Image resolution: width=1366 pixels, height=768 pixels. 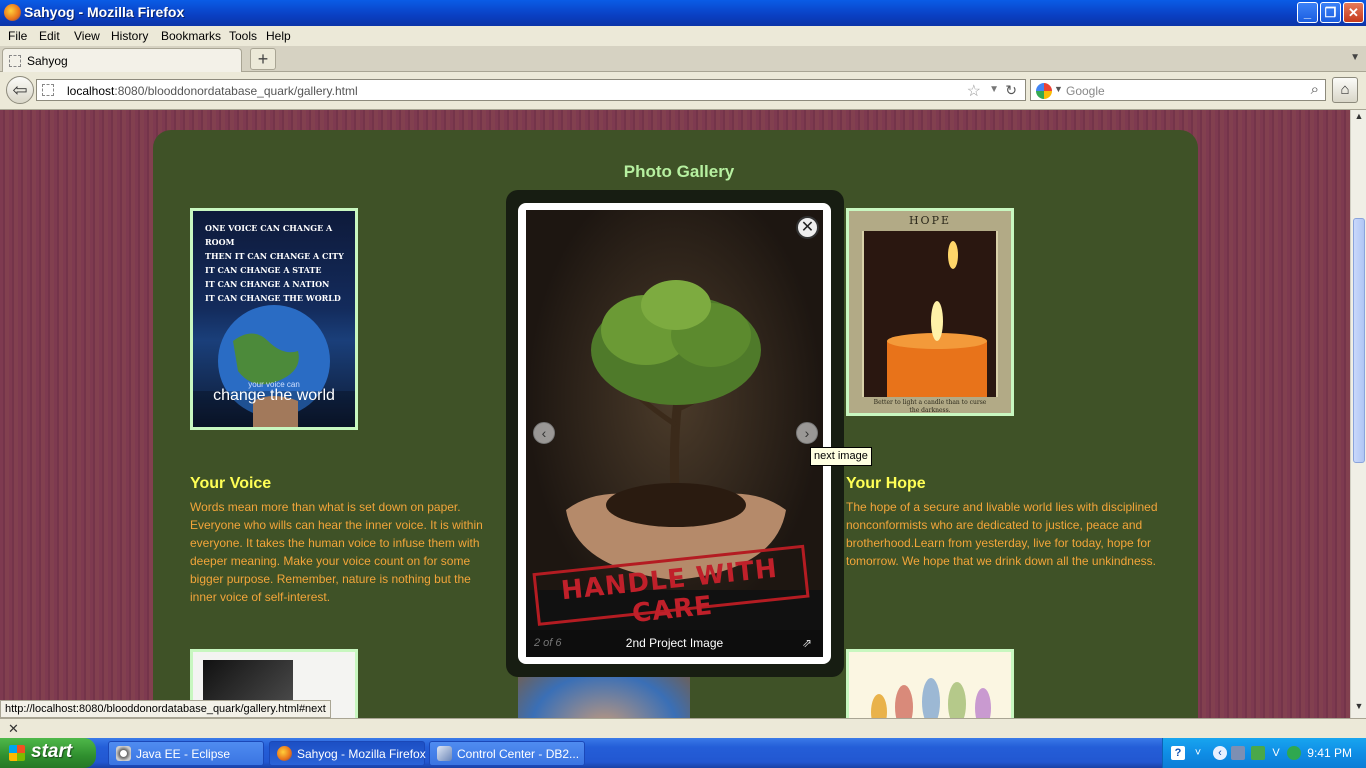 What do you see at coordinates (1011, 90) in the screenshot?
I see `reload-icon: ↻` at bounding box center [1011, 90].